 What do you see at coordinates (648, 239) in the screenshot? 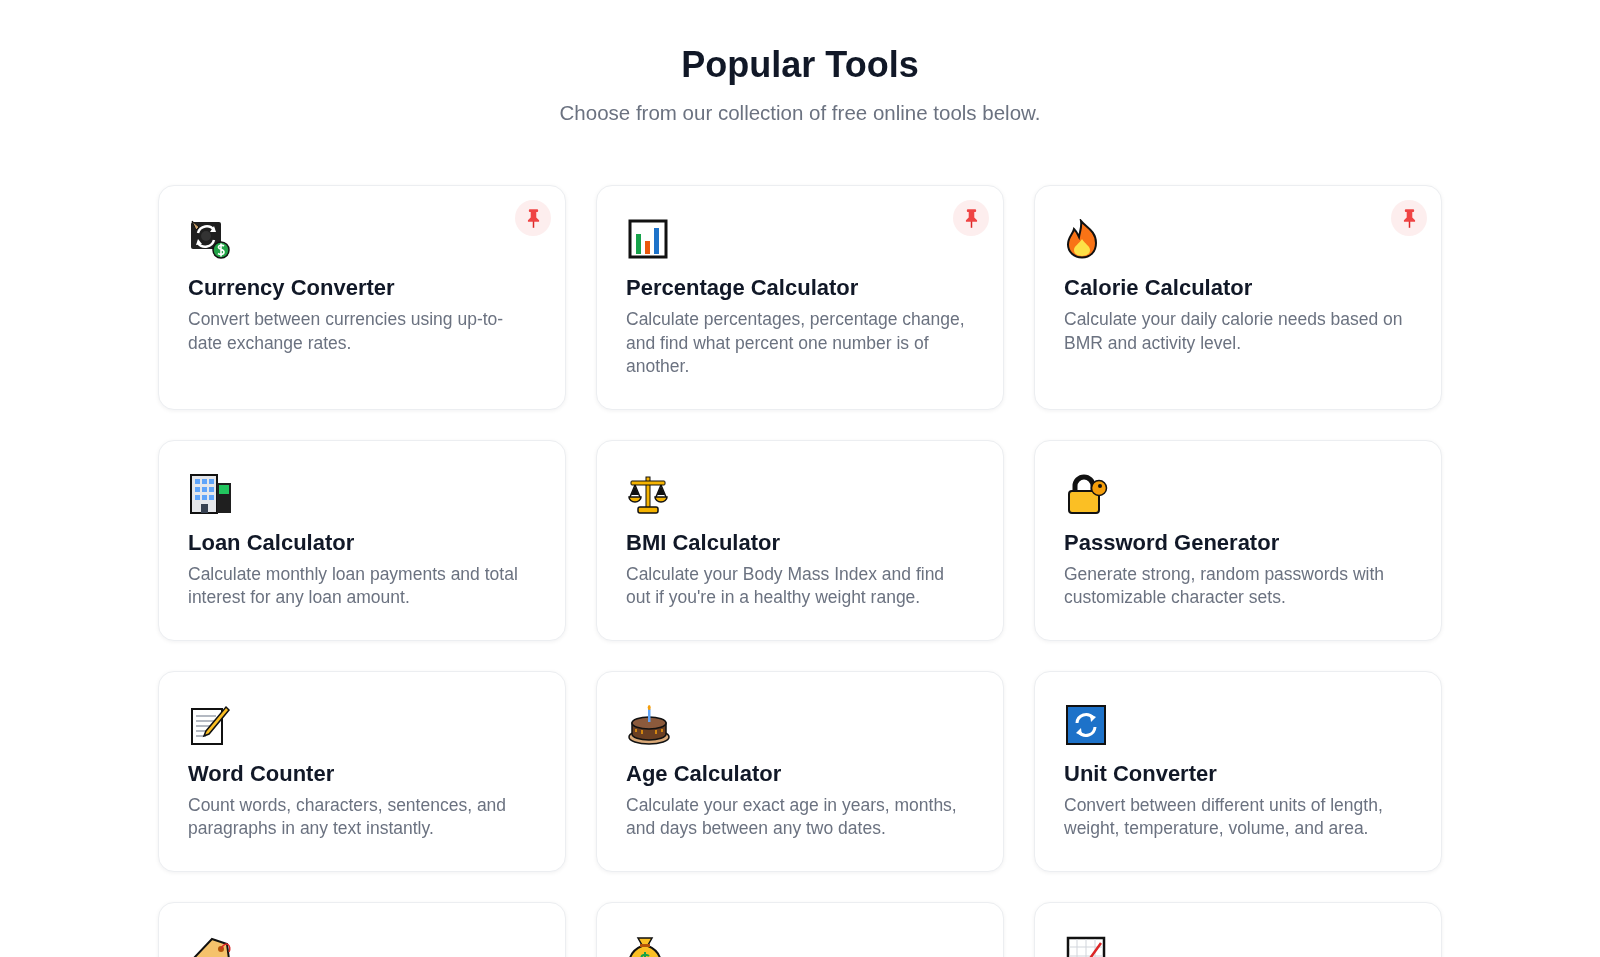
I see `bar-chart-icon` at bounding box center [648, 239].